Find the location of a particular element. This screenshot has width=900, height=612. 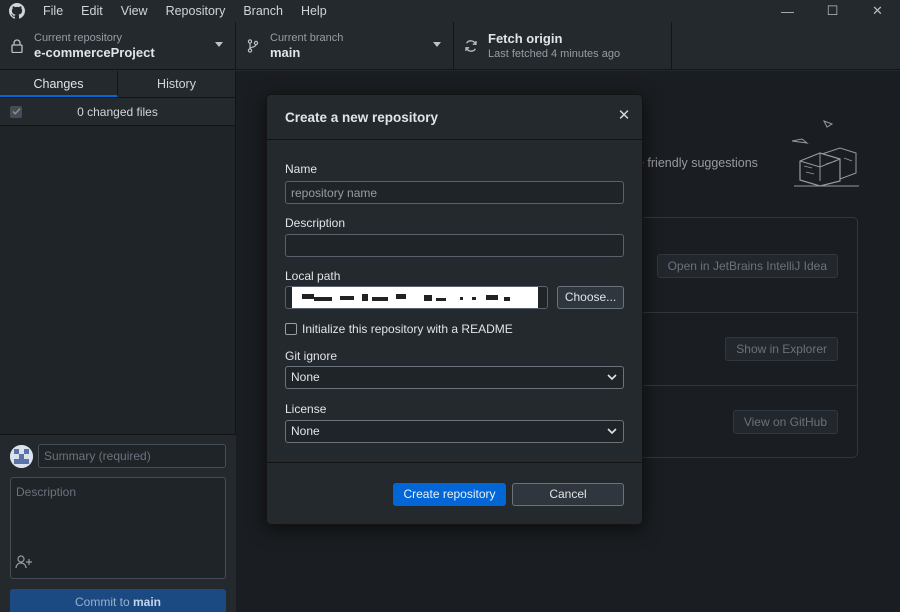

description-placeholder: Description is located at coordinates (46, 492).